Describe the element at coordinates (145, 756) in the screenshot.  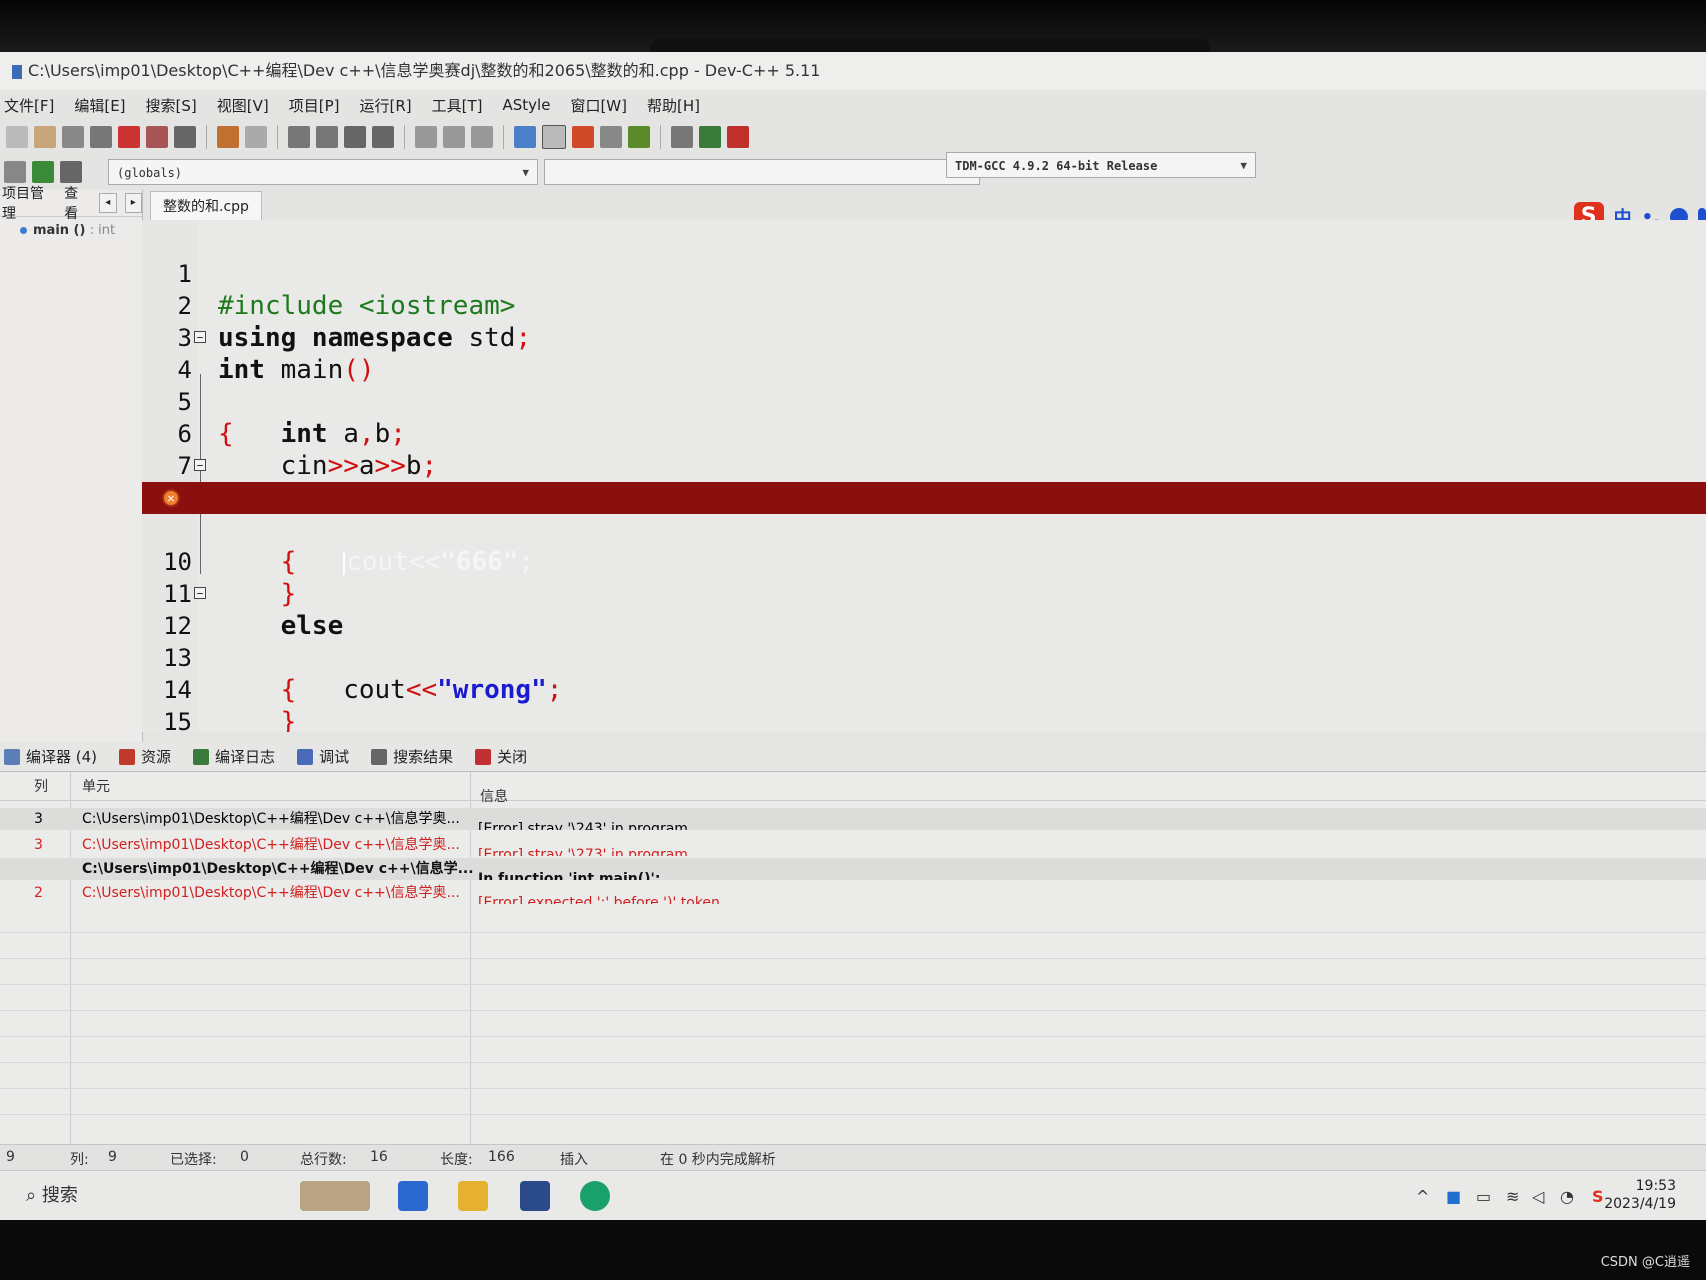
I see `tab-resources: 资源` at that location.